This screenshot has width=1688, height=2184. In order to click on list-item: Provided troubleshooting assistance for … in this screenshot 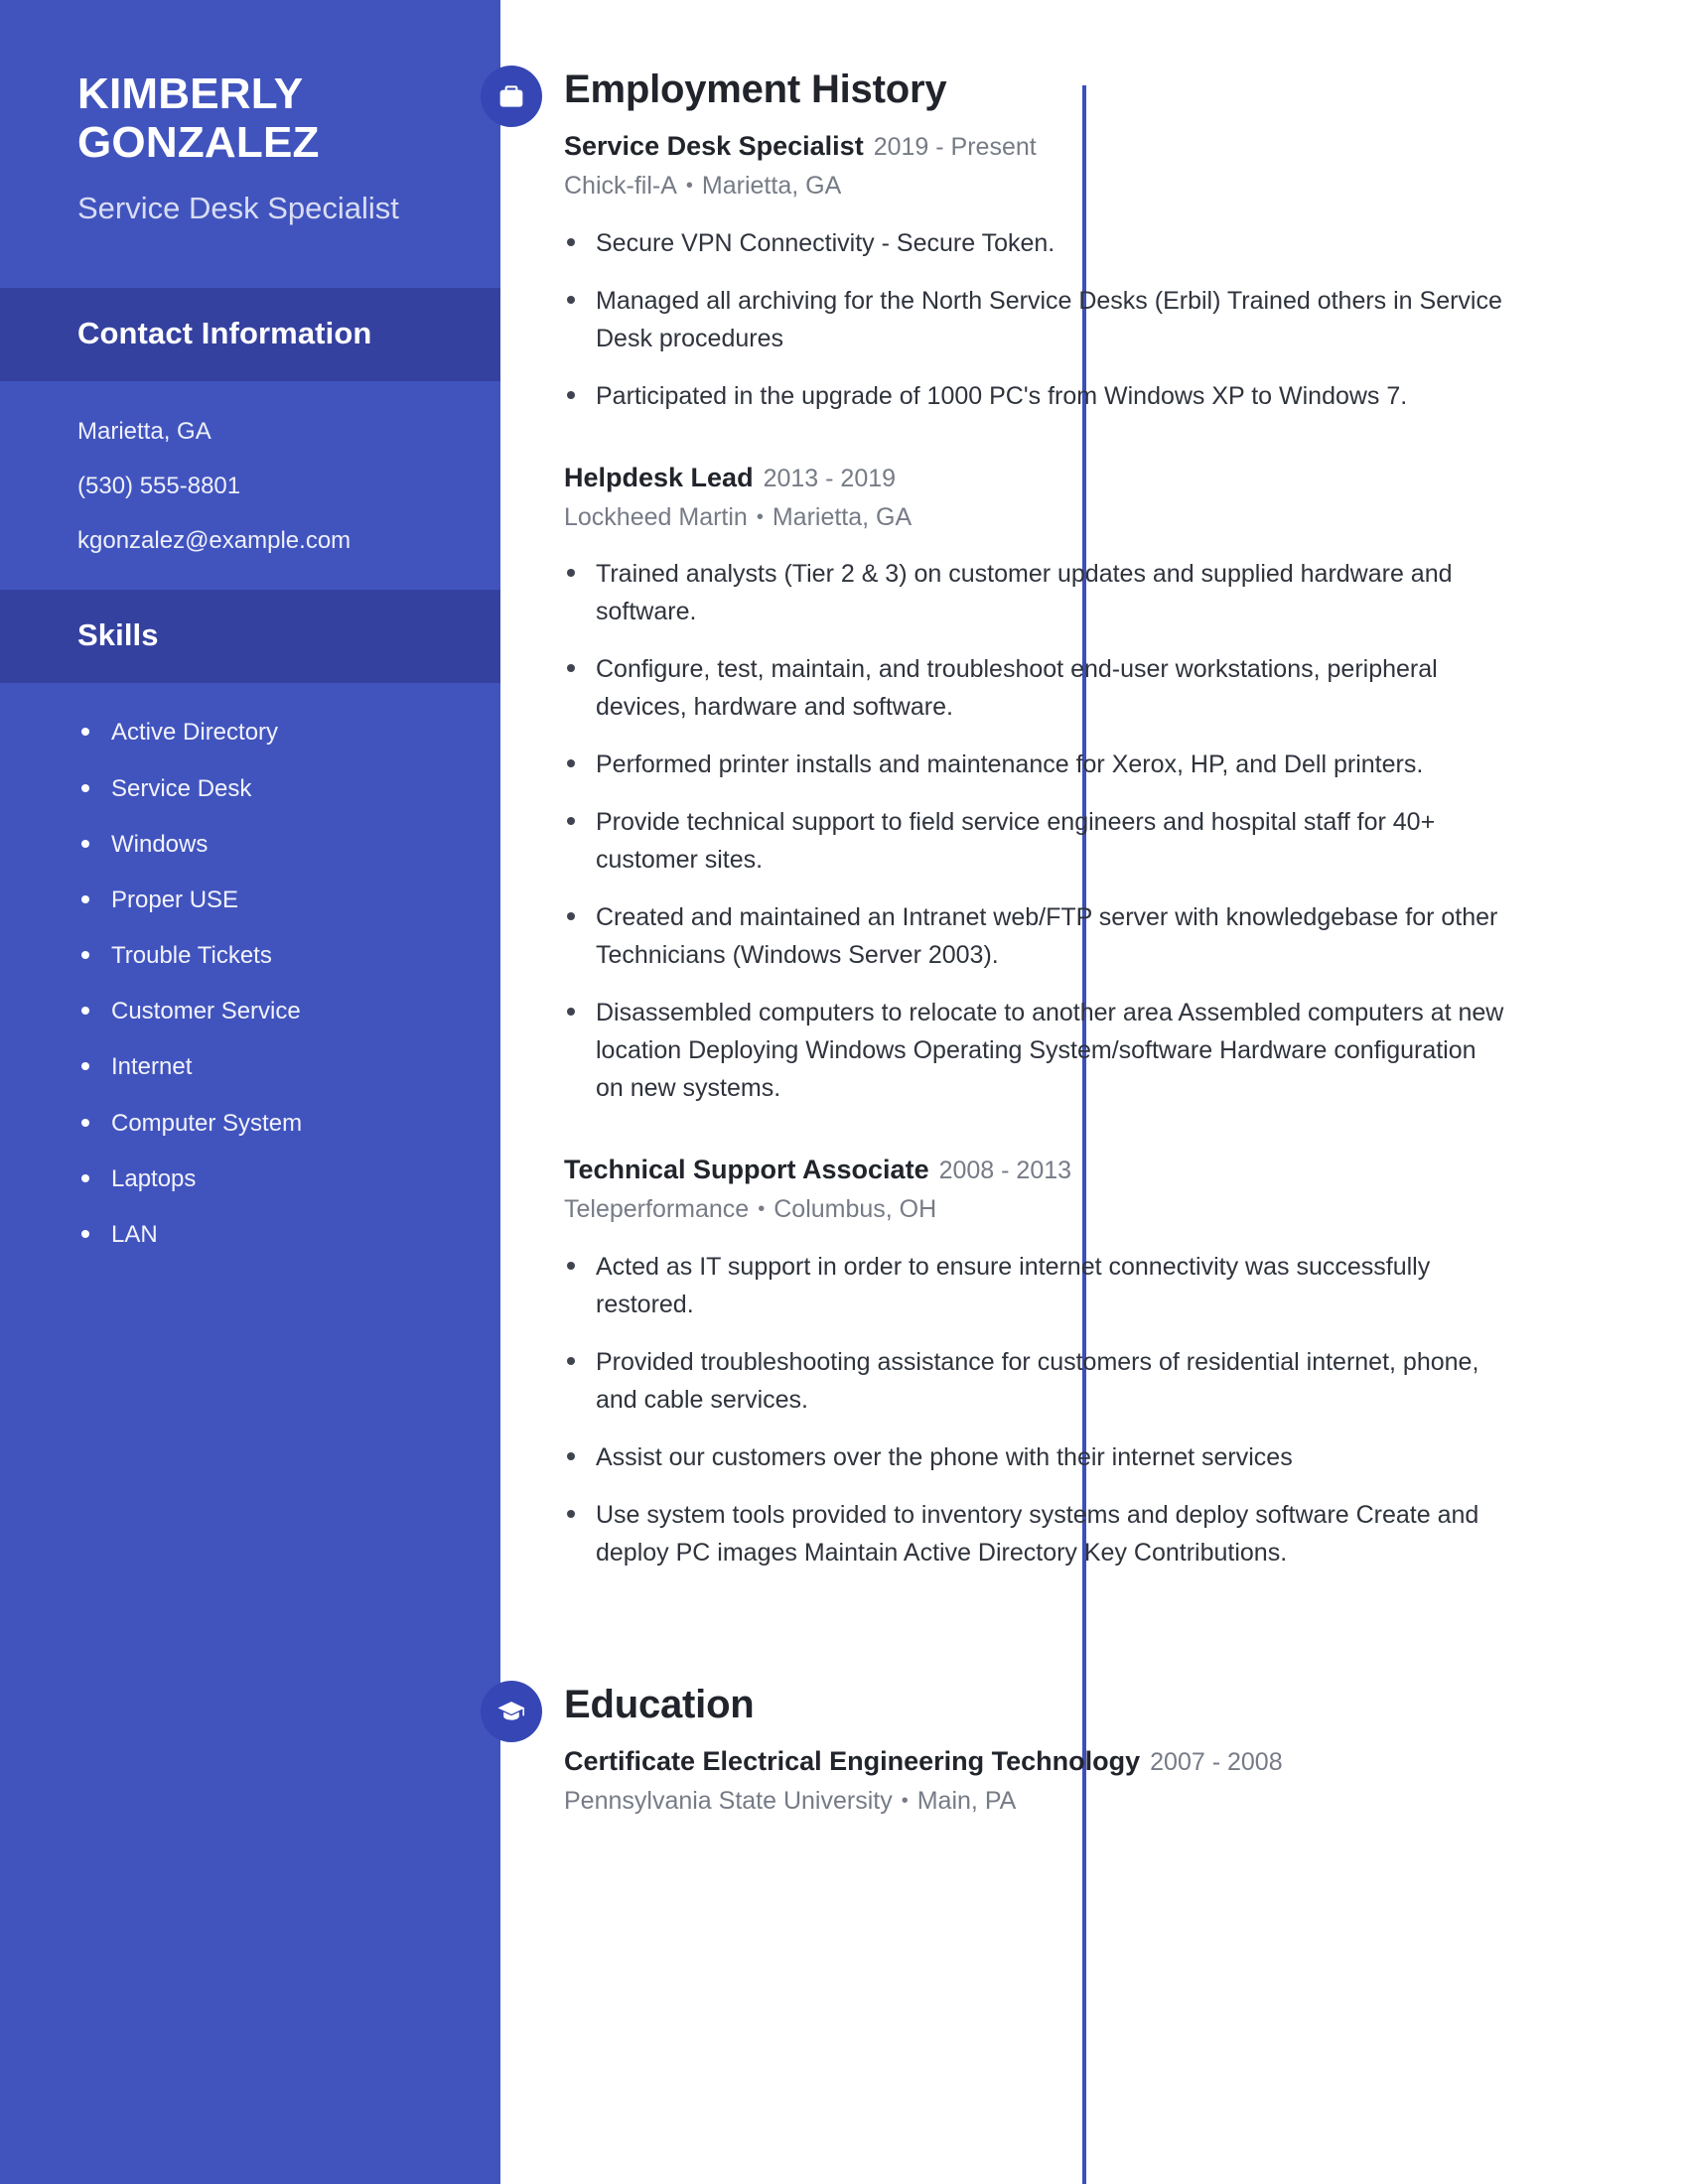, I will do `click(1036, 1381)`.